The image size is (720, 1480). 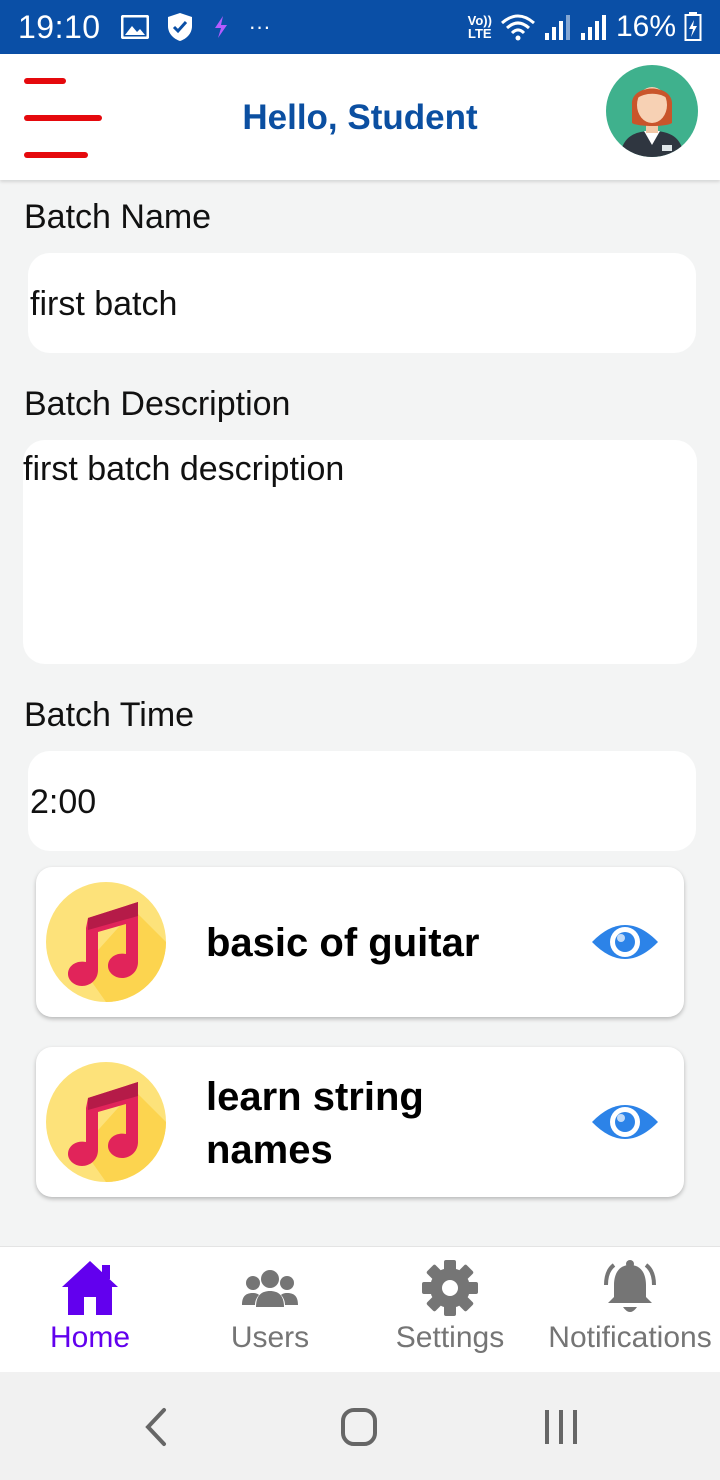 I want to click on batch-time-label: Batch Time, so click(x=109, y=715).